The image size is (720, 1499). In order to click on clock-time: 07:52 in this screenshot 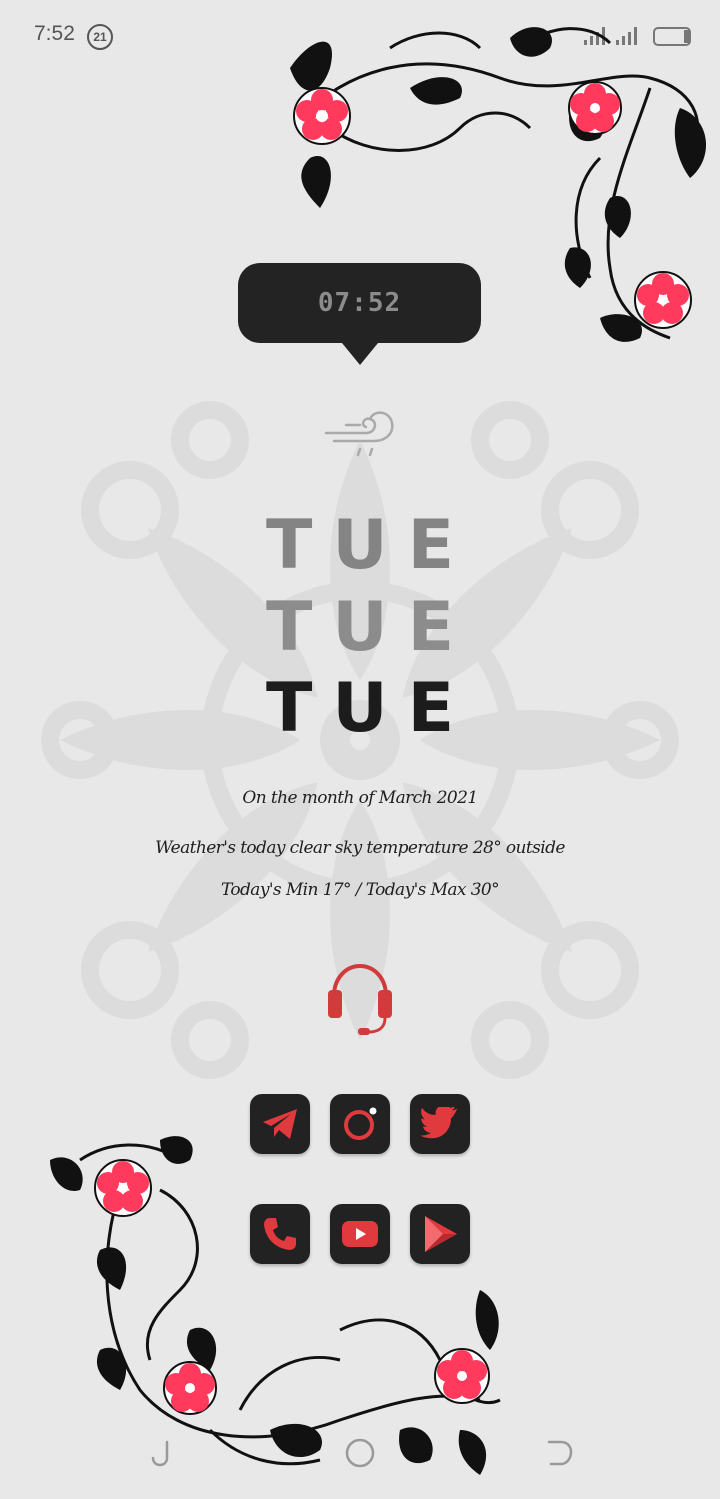, I will do `click(359, 303)`.